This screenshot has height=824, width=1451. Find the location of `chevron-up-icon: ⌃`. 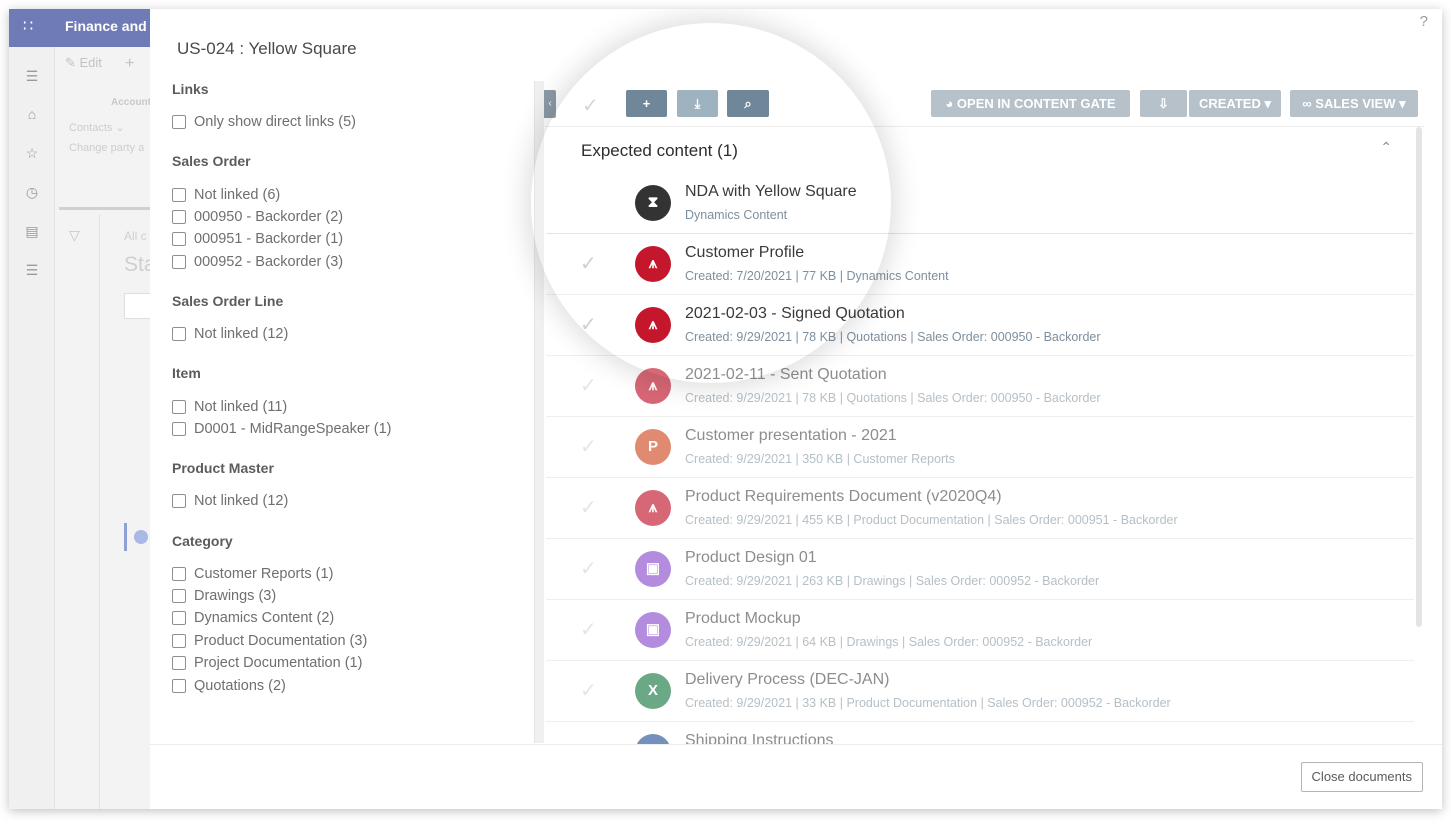

chevron-up-icon: ⌃ is located at coordinates (1386, 147).